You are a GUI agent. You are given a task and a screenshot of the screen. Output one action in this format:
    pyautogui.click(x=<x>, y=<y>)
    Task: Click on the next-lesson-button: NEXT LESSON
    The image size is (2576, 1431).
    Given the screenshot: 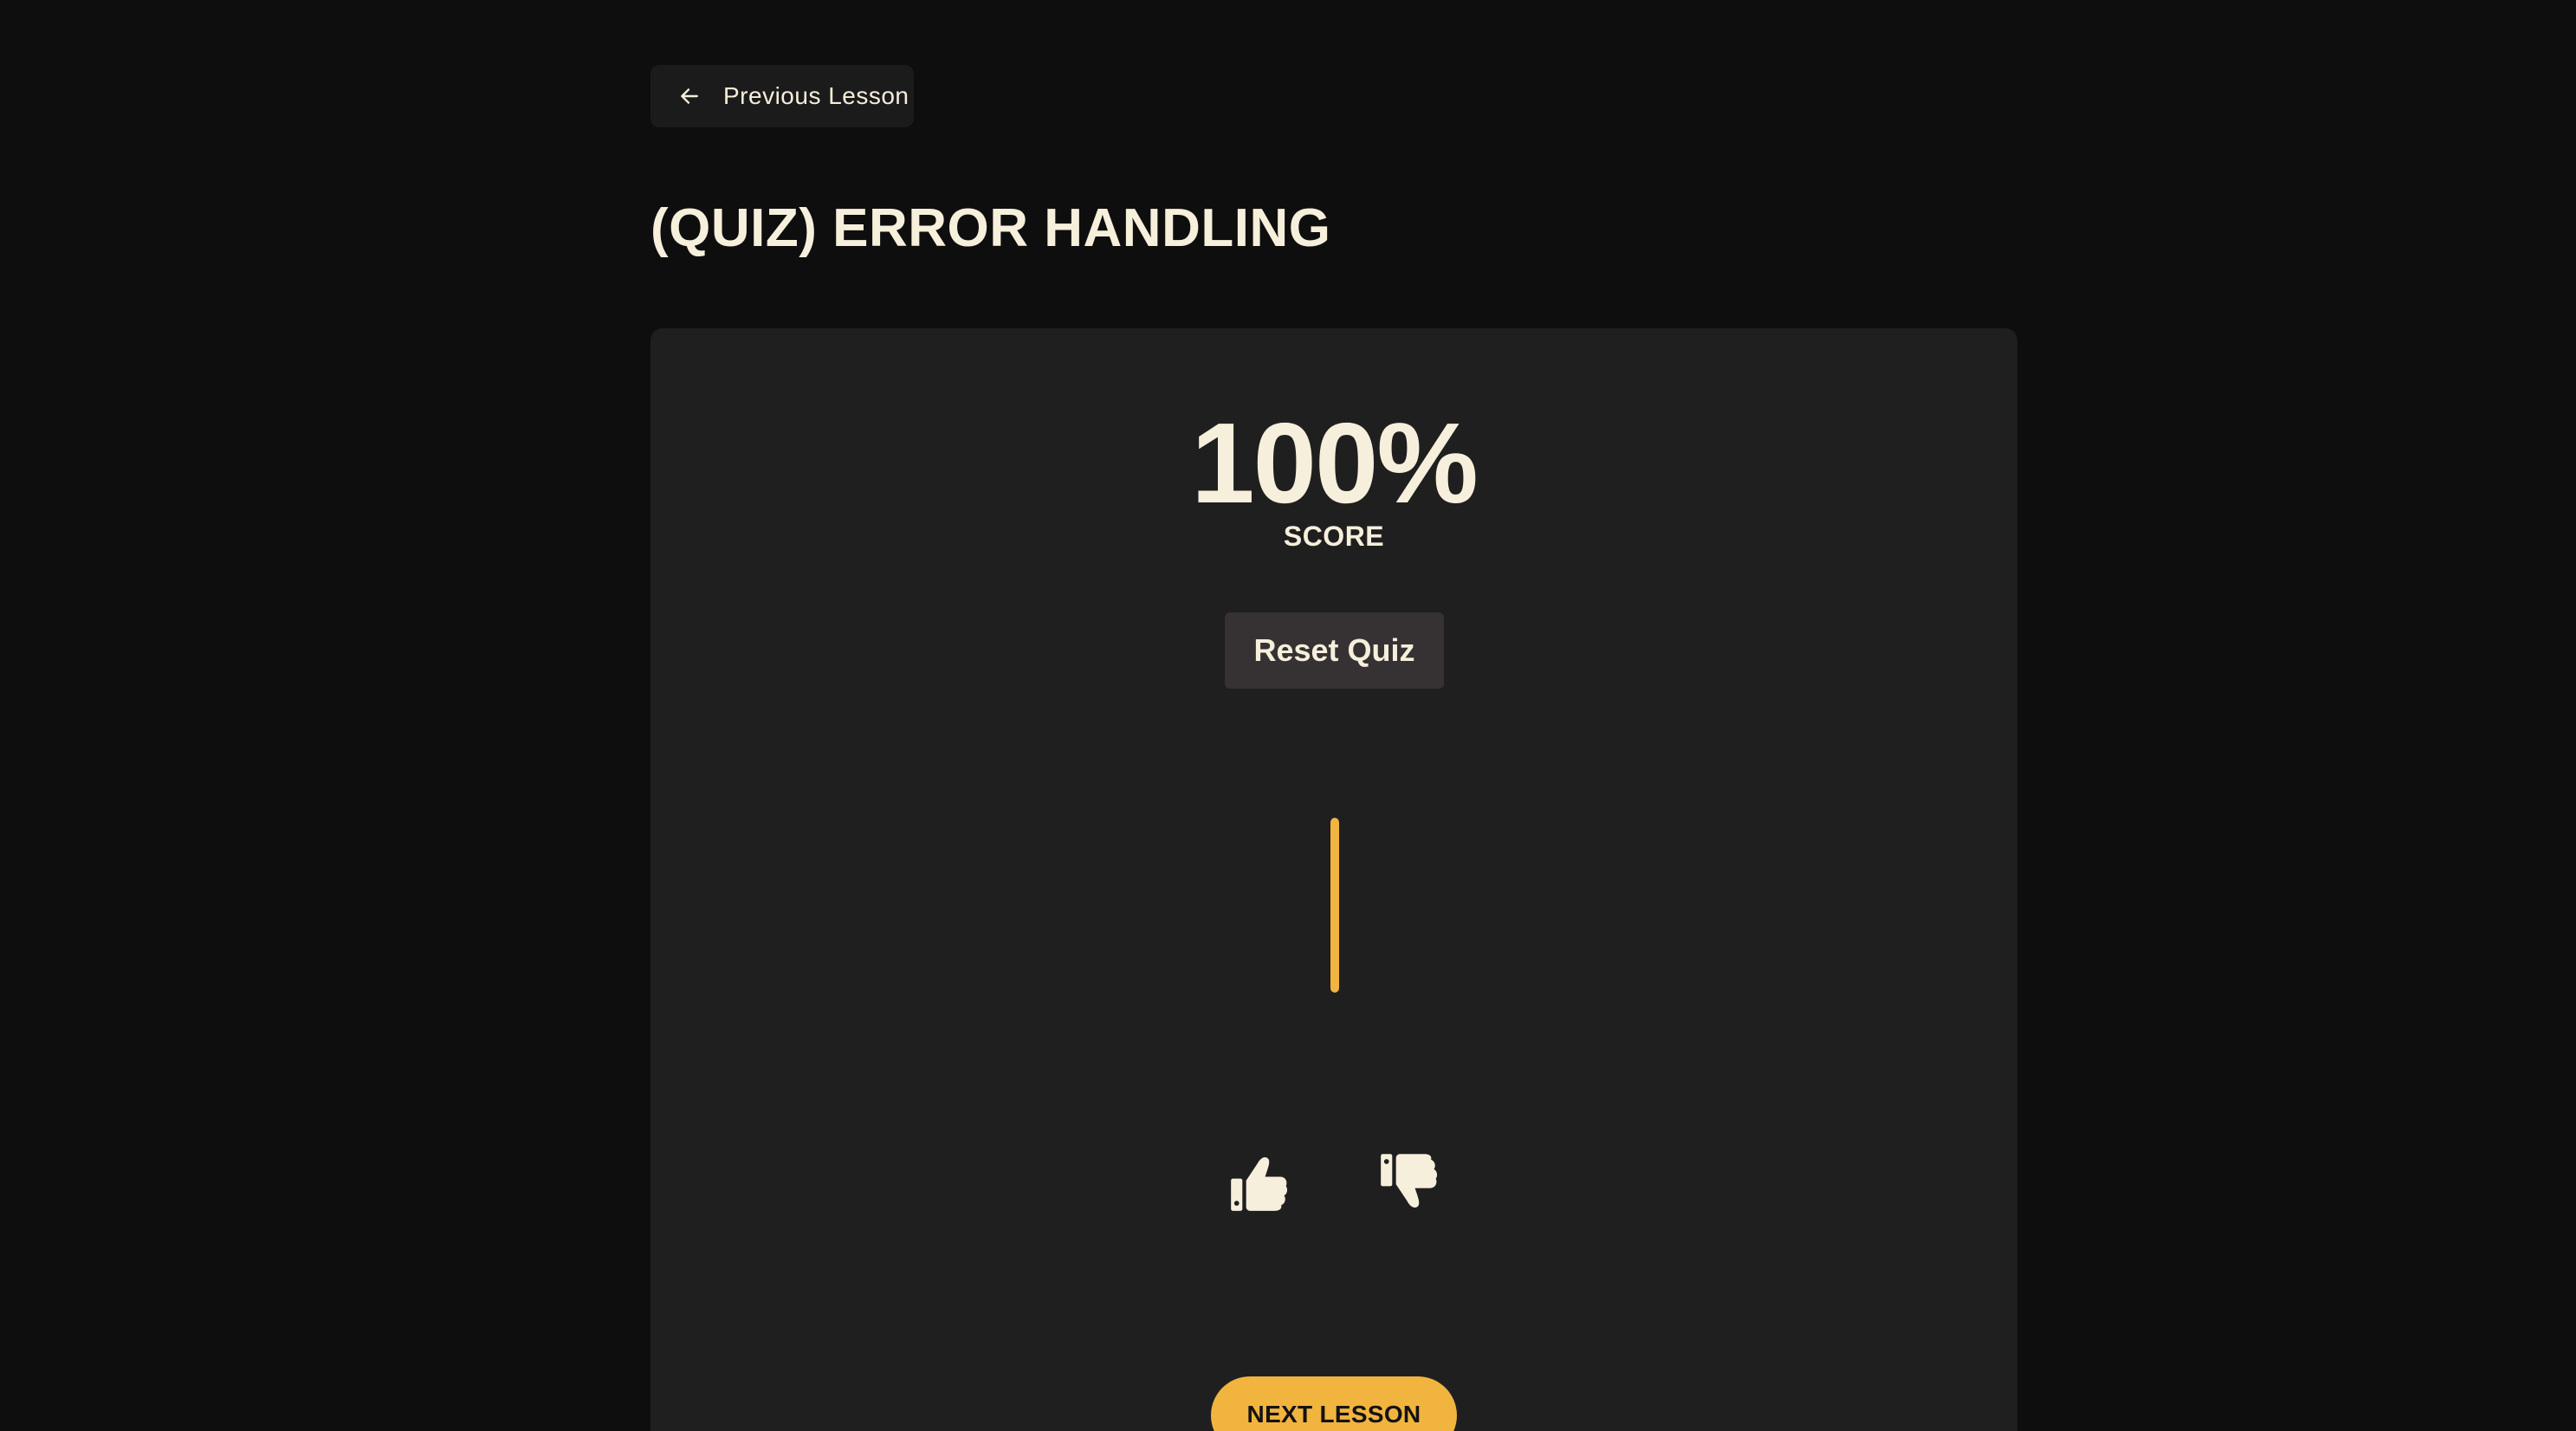 What is the action you would take?
    pyautogui.click(x=1334, y=1403)
    